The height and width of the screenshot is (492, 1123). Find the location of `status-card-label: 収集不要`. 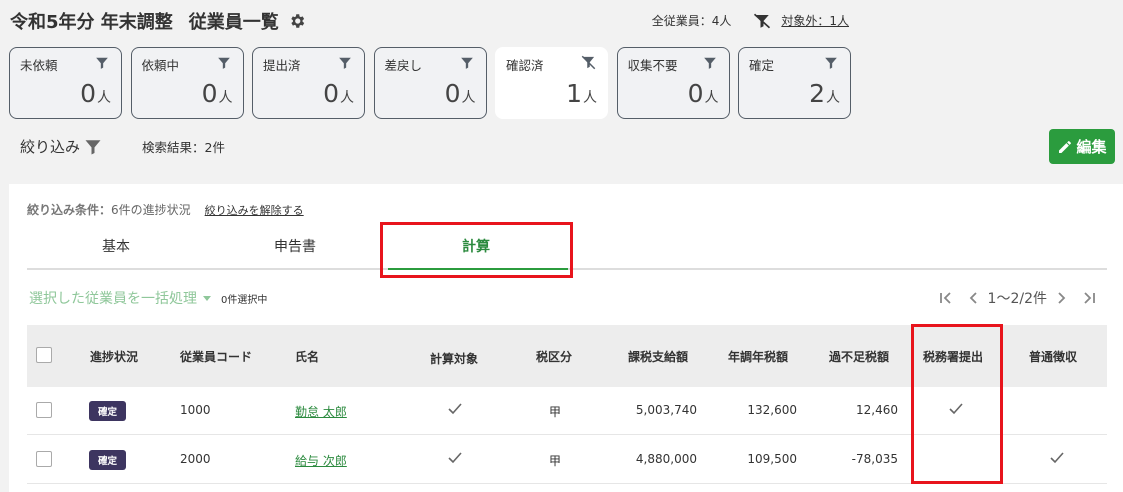

status-card-label: 収集不要 is located at coordinates (652, 65).